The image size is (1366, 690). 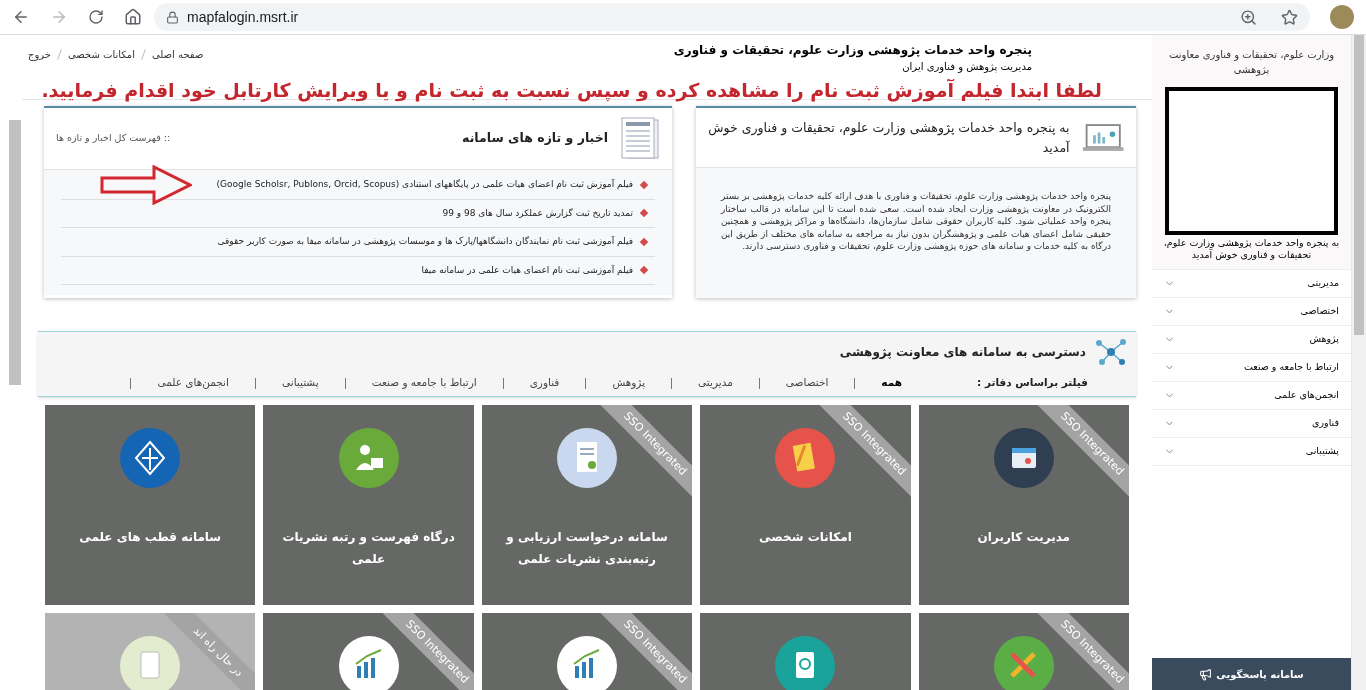 What do you see at coordinates (368, 548) in the screenshot?
I see `tile-label: درگاه فهرست و رتبه نشریات علمی` at bounding box center [368, 548].